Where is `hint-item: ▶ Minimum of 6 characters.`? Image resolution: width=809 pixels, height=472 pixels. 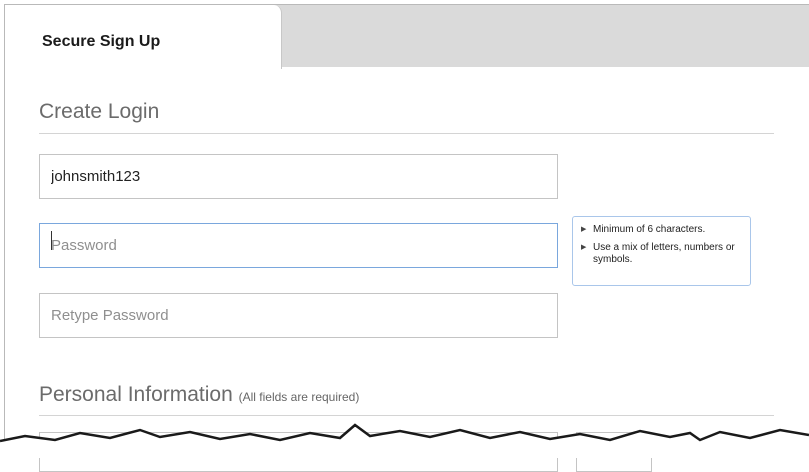 hint-item: ▶ Minimum of 6 characters. is located at coordinates (661, 230).